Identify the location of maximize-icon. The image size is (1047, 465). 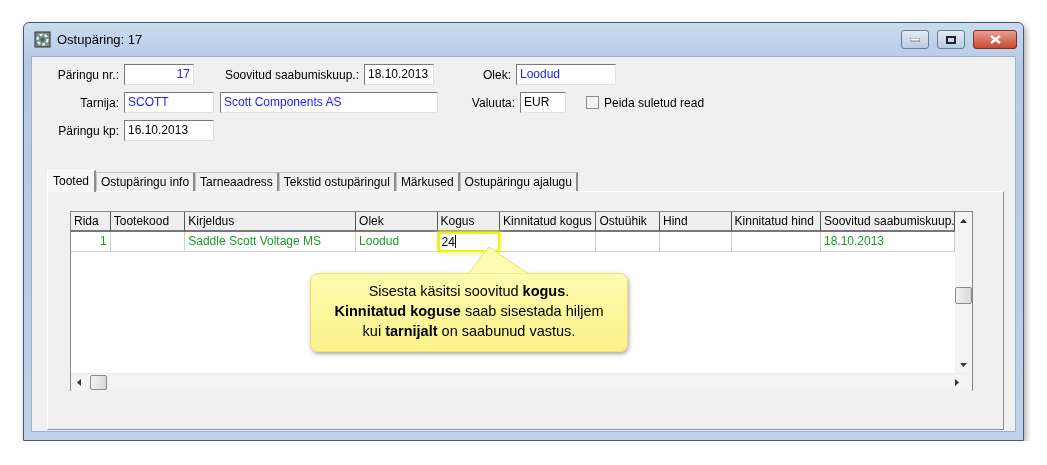
(951, 39).